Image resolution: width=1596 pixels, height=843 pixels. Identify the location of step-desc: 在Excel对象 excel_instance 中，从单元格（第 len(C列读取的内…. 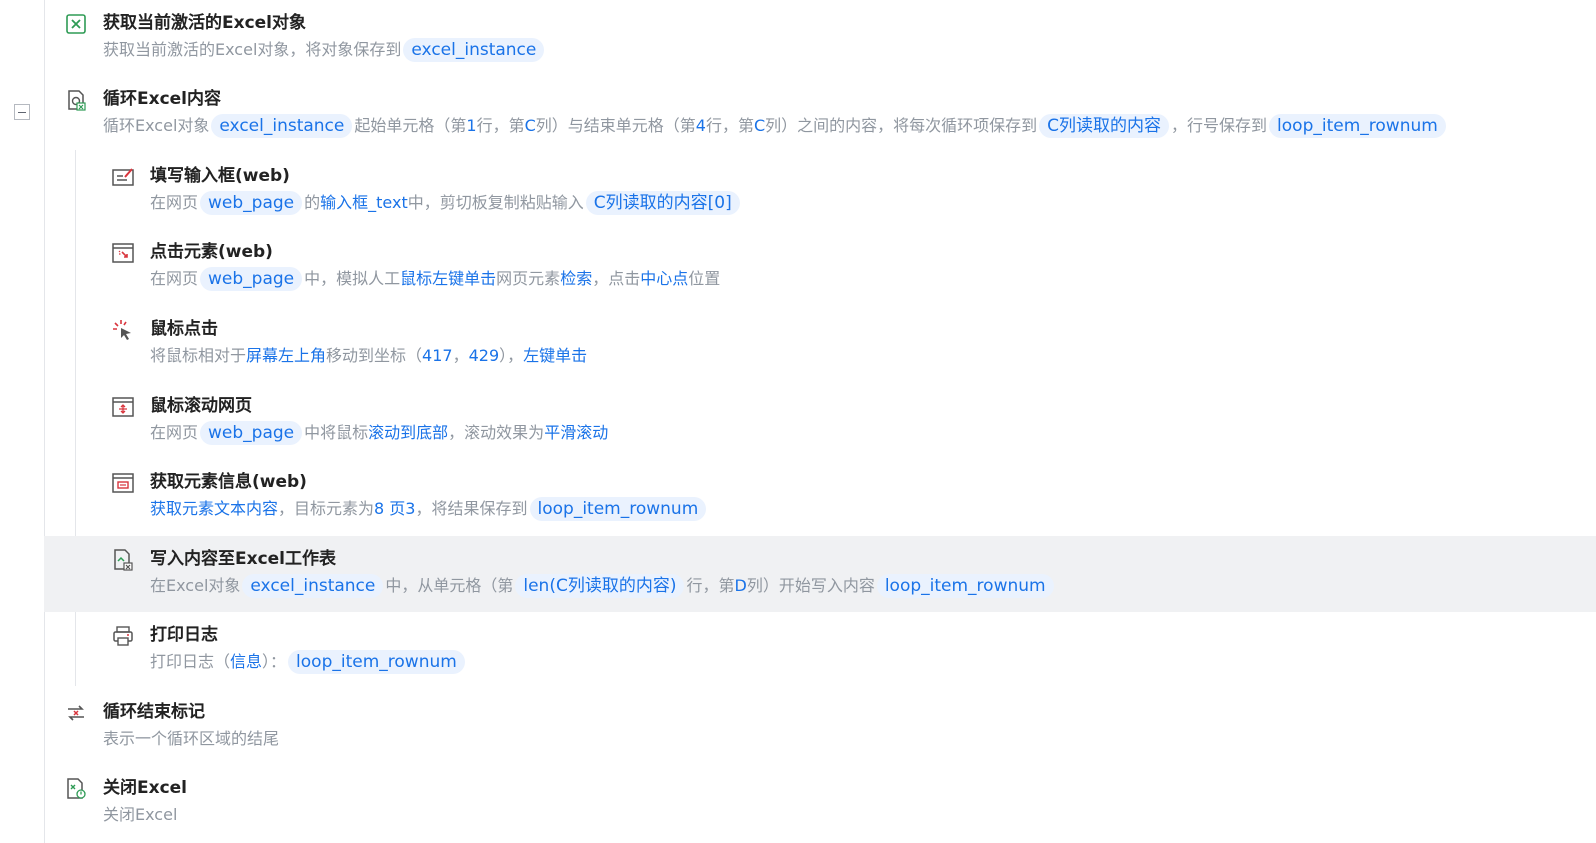
(603, 586).